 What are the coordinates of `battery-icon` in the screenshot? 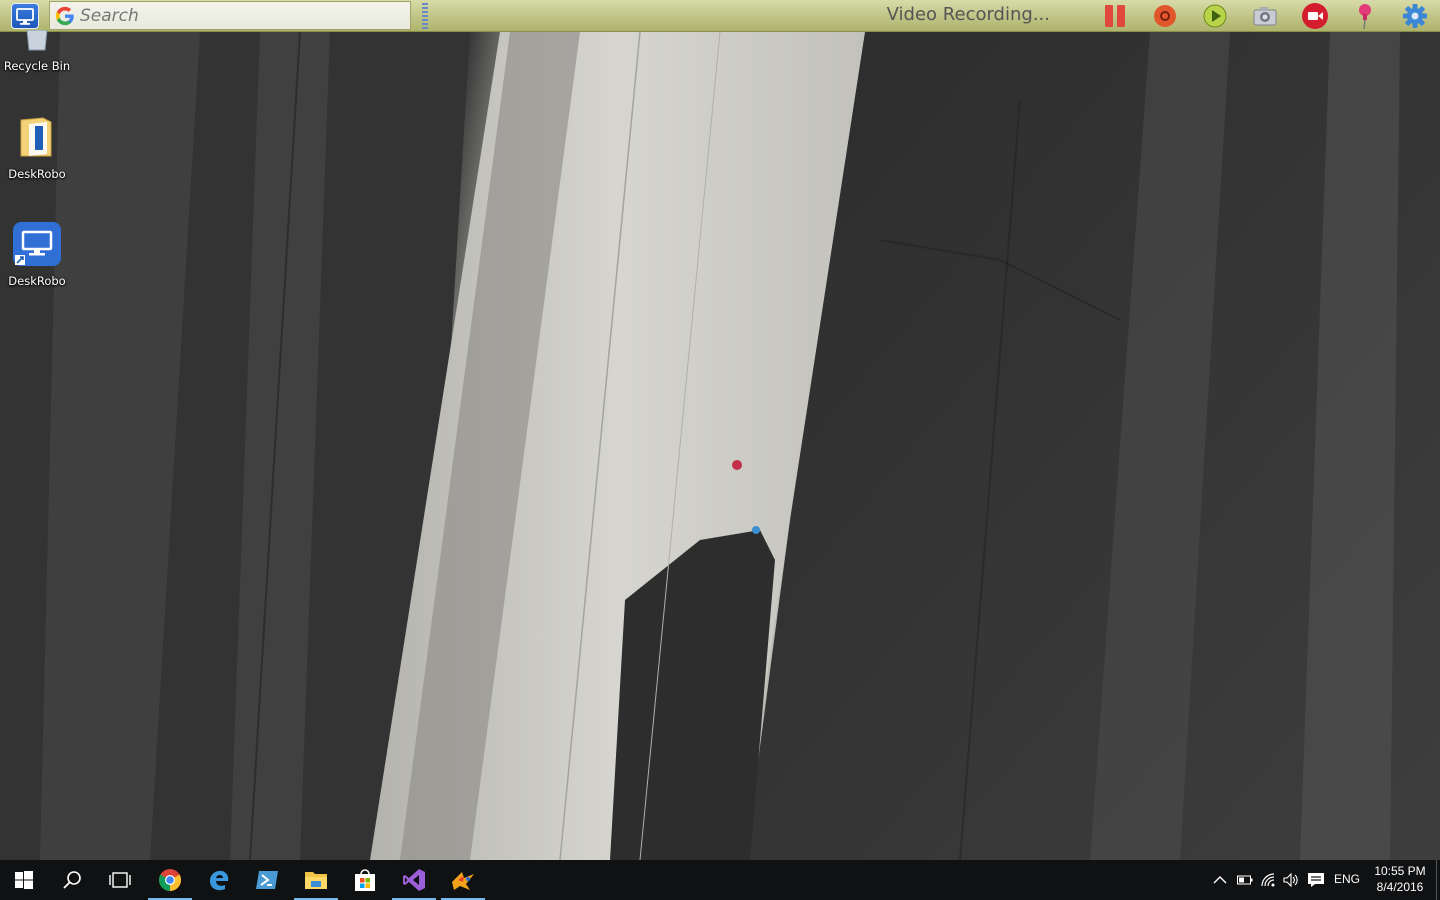 It's located at (1245, 880).